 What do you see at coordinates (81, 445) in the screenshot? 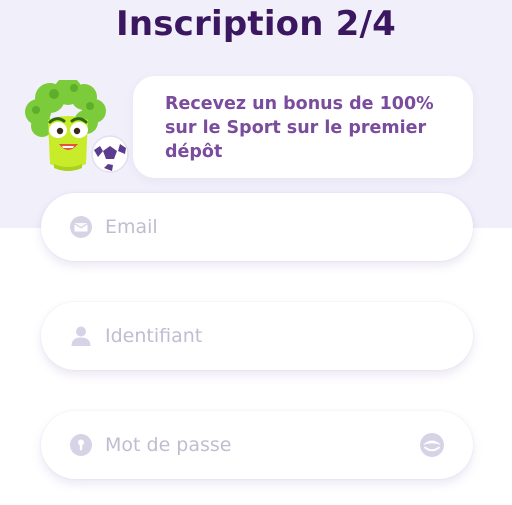
I see `info-icon` at bounding box center [81, 445].